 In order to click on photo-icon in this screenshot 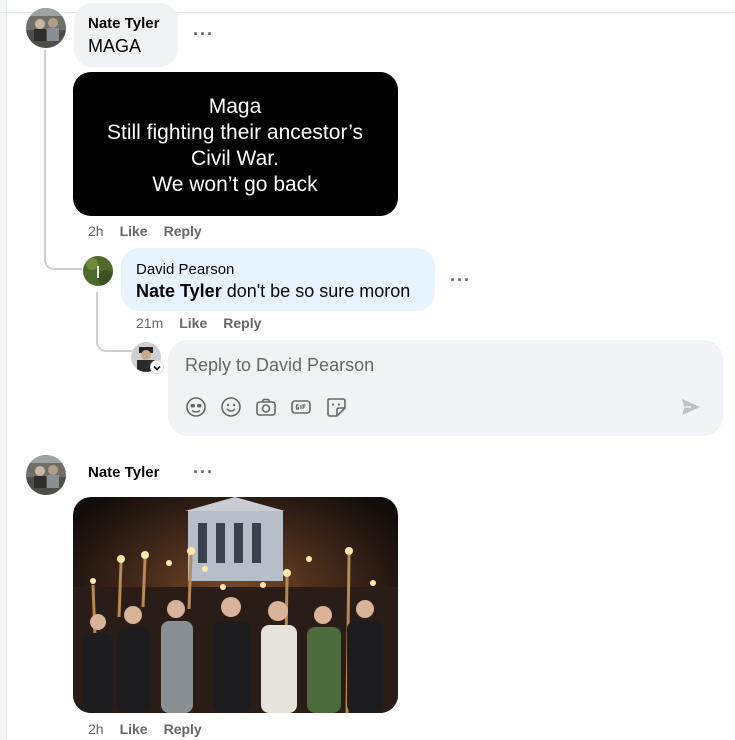, I will do `click(235, 605)`.